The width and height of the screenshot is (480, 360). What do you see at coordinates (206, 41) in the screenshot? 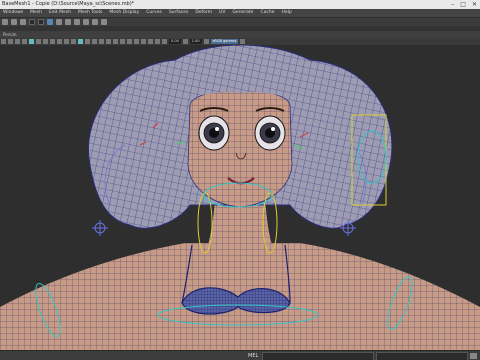
I see `color-management-icon` at bounding box center [206, 41].